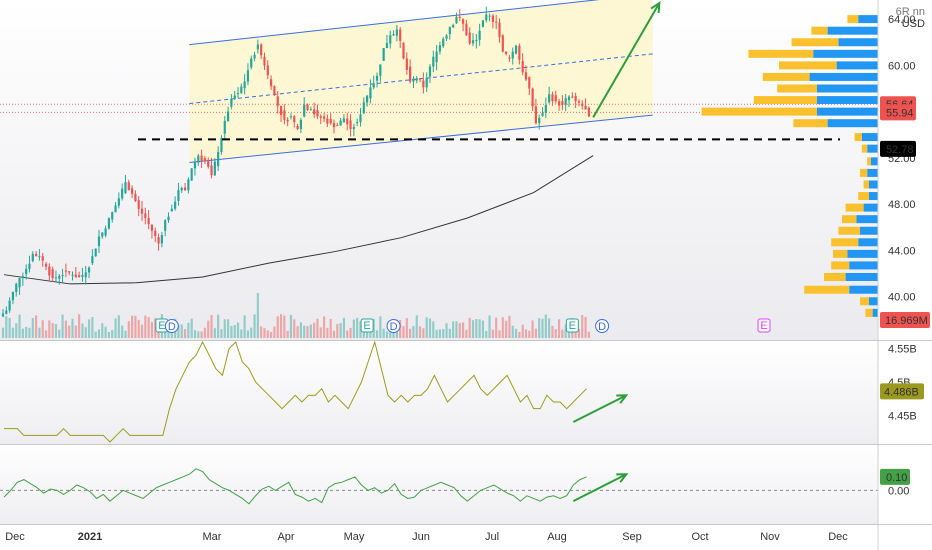 Image resolution: width=932 pixels, height=550 pixels. I want to click on price-badge: 55.94, so click(898, 112).